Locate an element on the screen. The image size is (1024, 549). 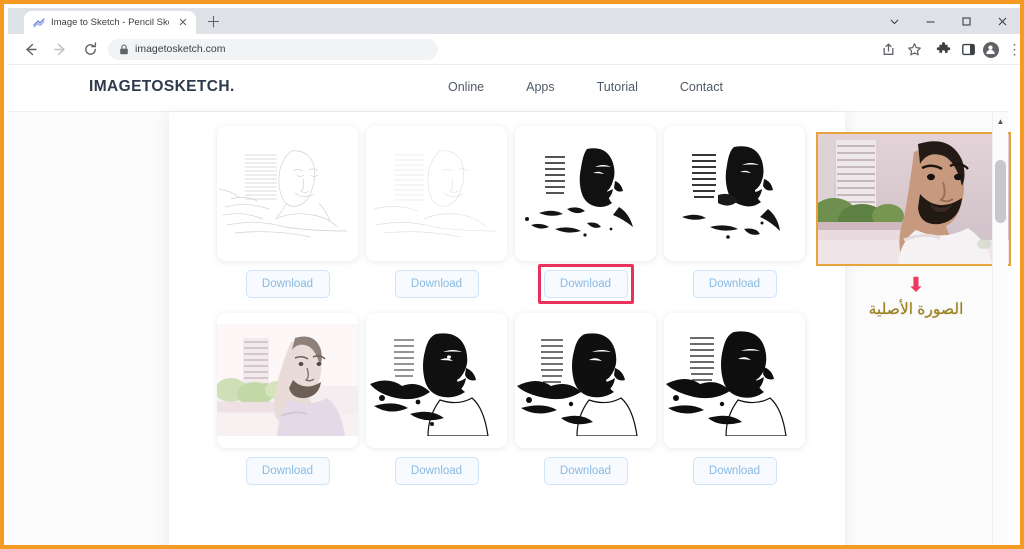
plus-icon: ＋ is located at coordinates (213, 22).